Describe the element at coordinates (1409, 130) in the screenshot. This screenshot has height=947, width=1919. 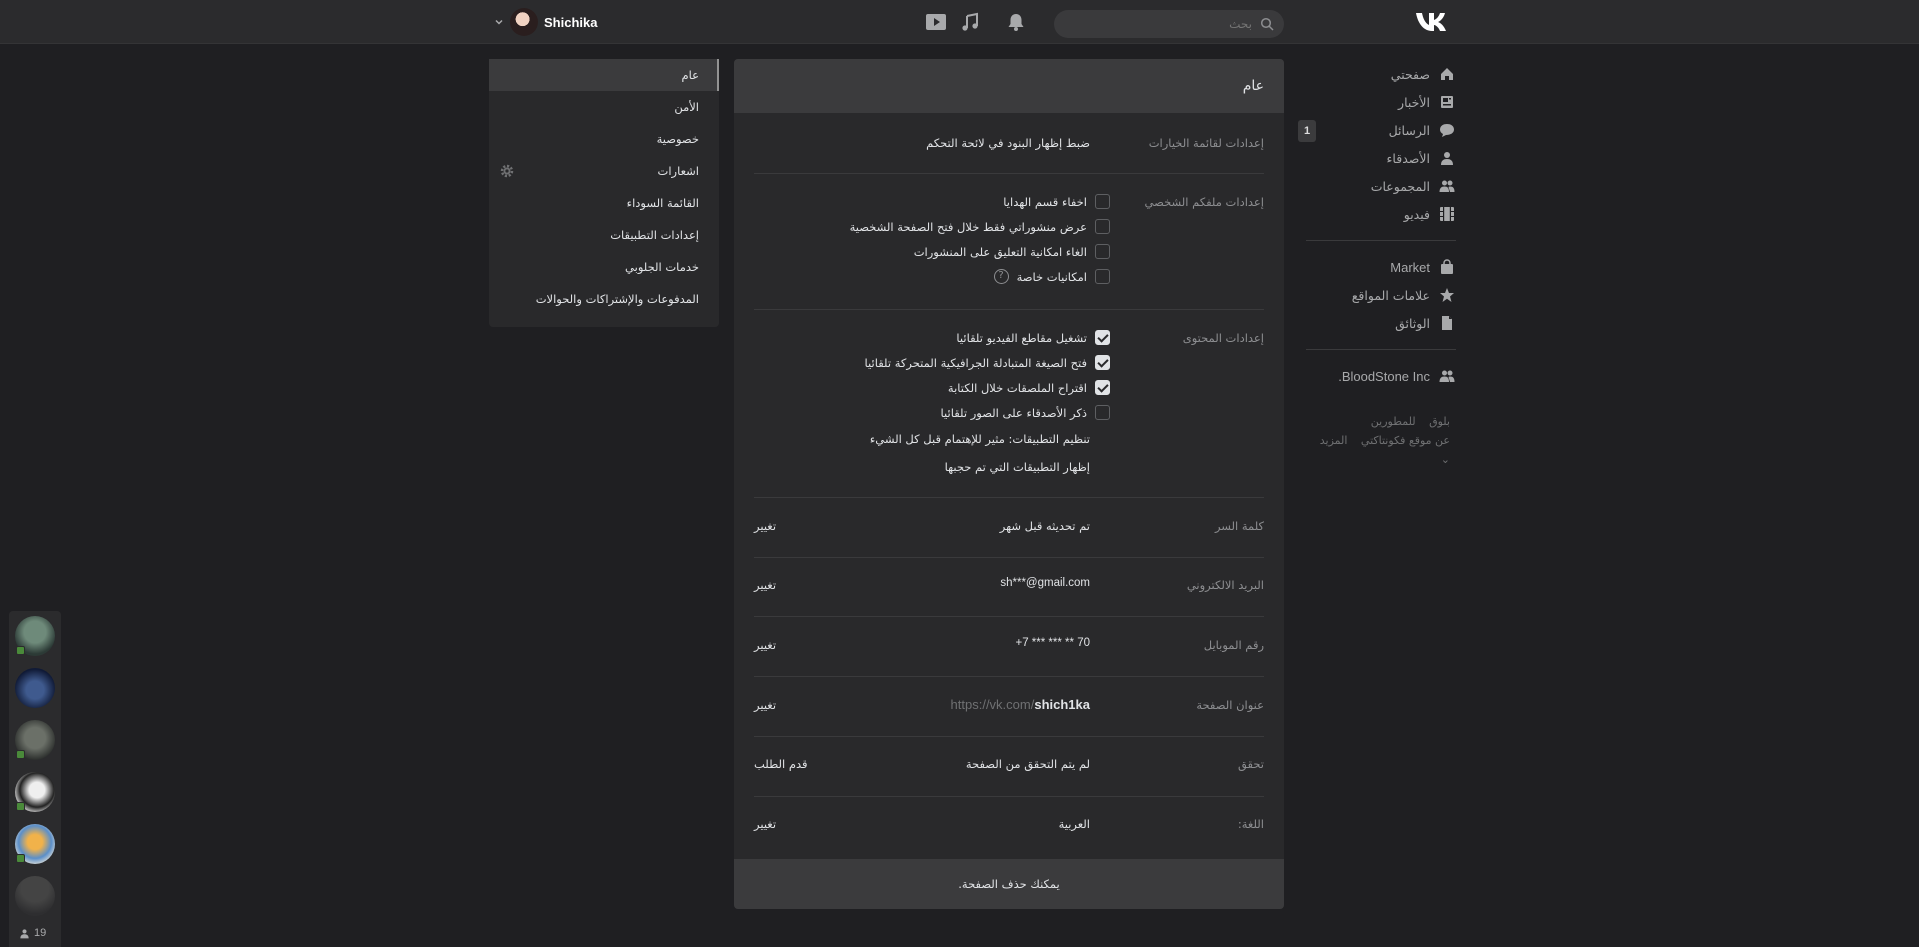
I see `nav-item-label: الرسائل` at that location.